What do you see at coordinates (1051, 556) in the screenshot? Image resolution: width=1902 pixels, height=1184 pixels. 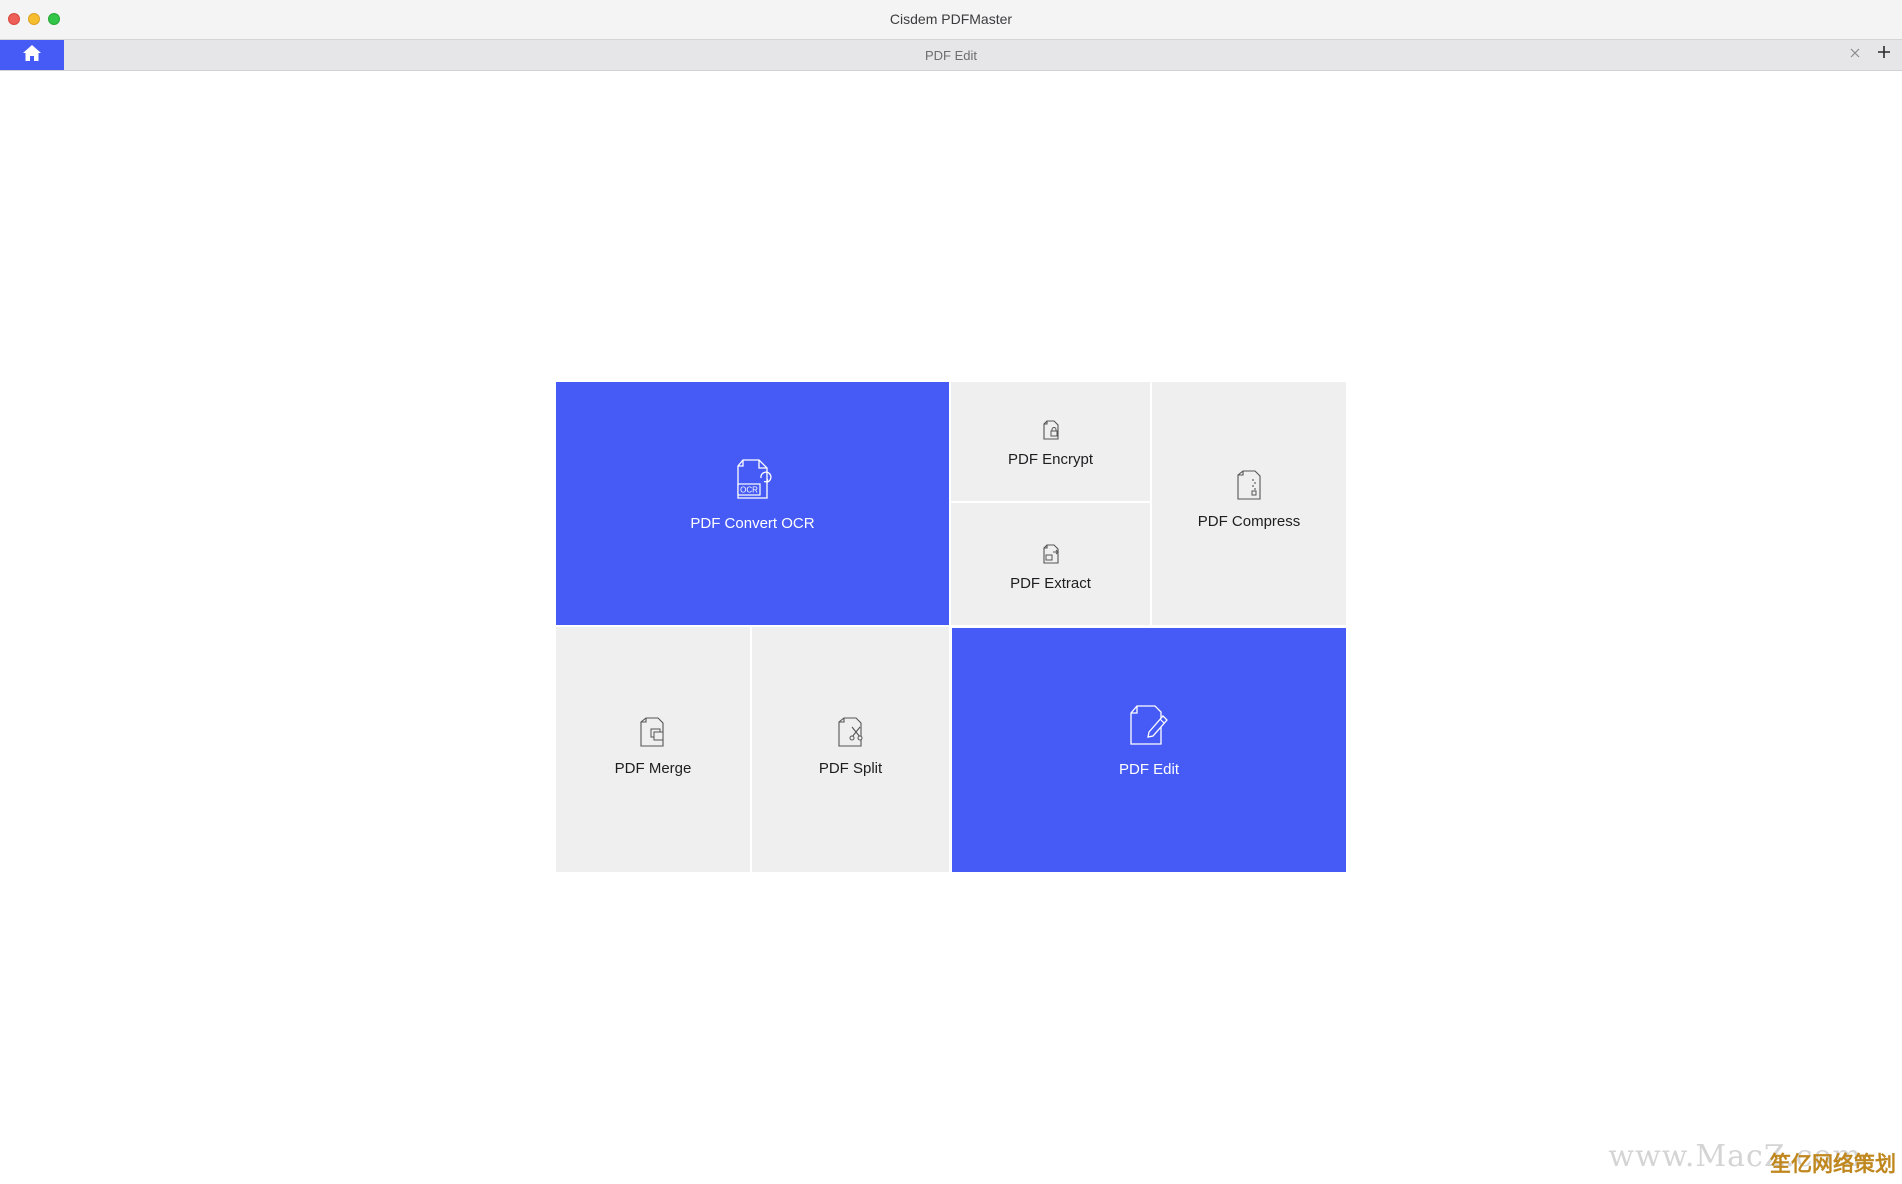 I see `pdf-extract-icon` at bounding box center [1051, 556].